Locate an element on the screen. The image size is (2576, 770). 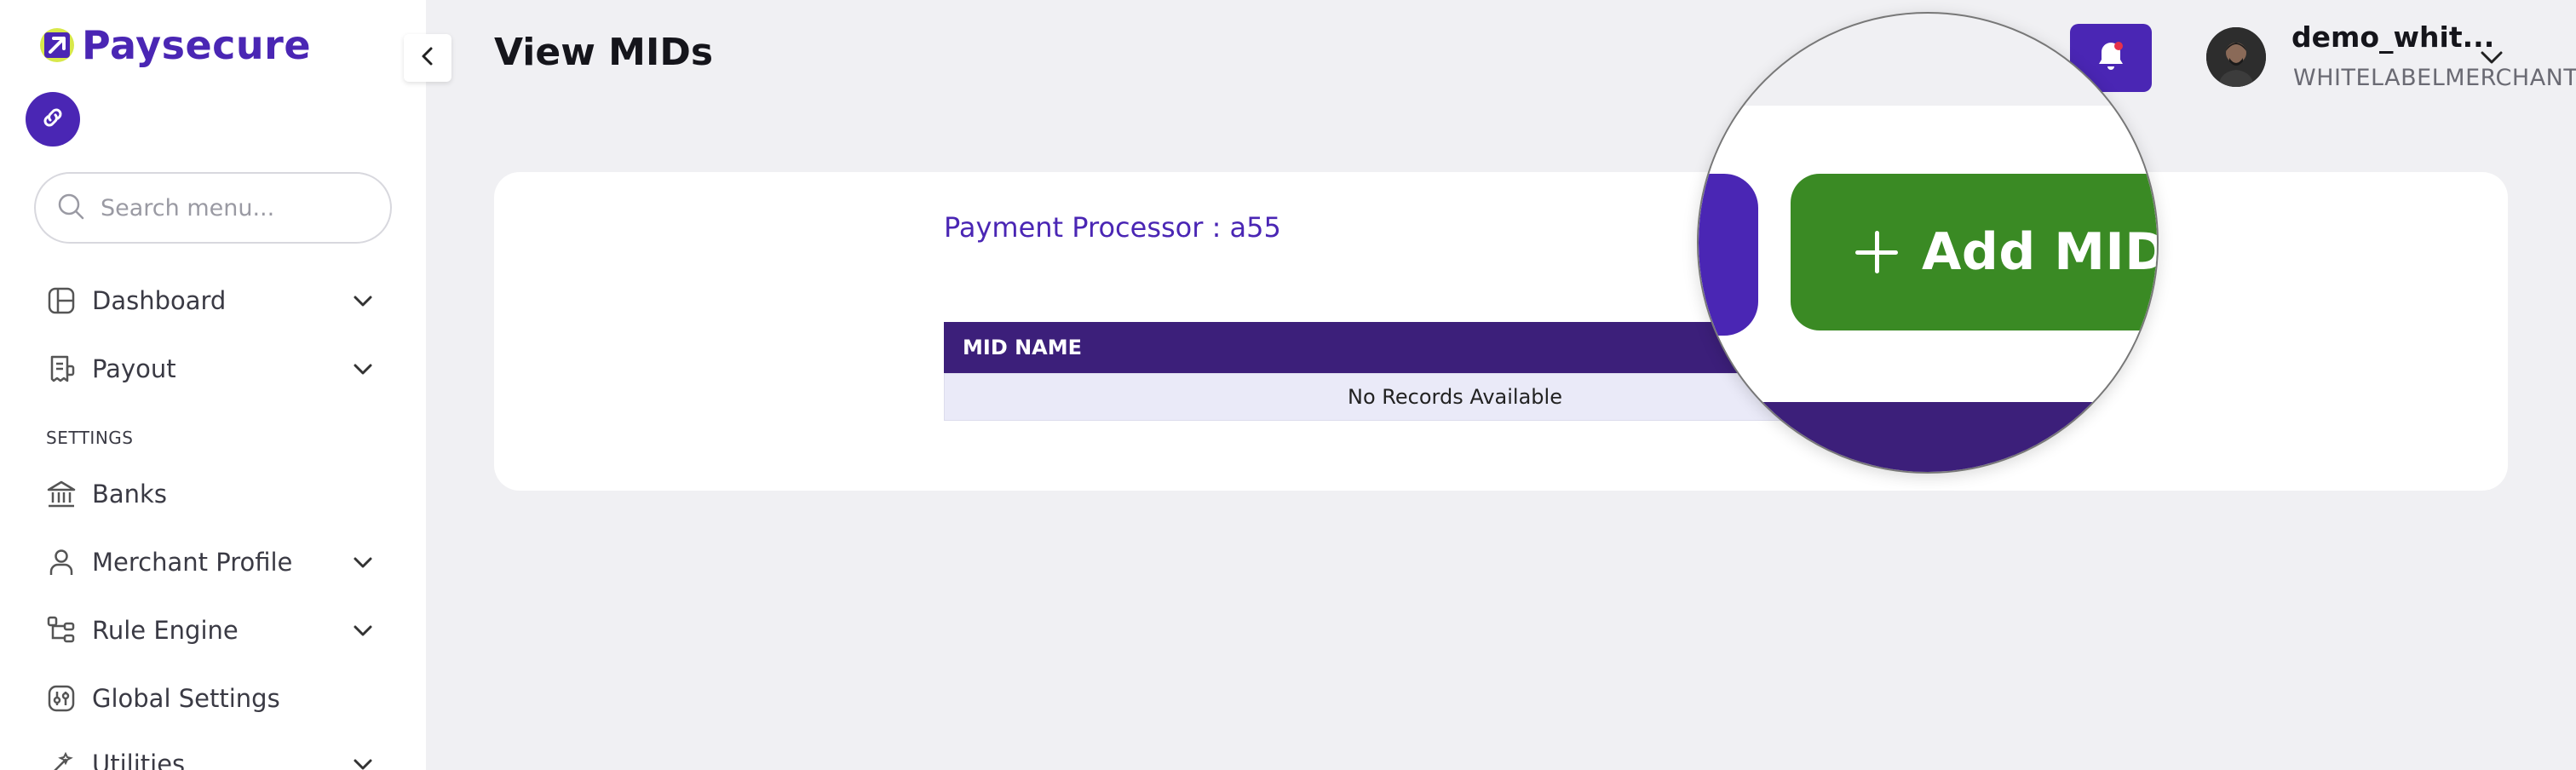
zoom-magnifier: Add MID is located at coordinates (1928, 243).